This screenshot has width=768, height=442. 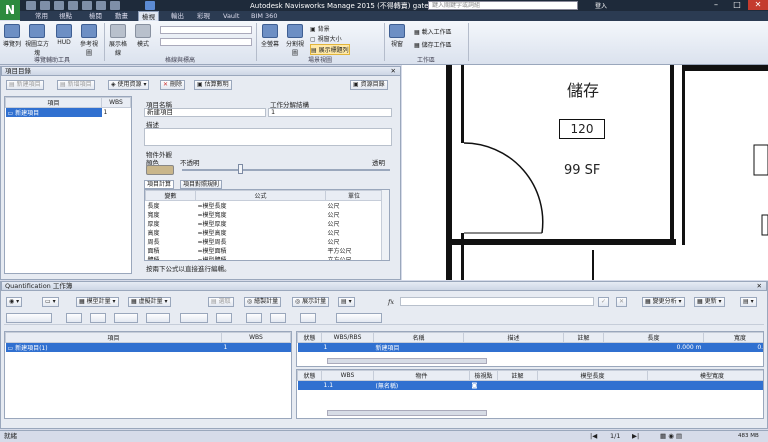 What do you see at coordinates (264, 16) in the screenshot?
I see `tab-bim360: BIM 360` at bounding box center [264, 16].